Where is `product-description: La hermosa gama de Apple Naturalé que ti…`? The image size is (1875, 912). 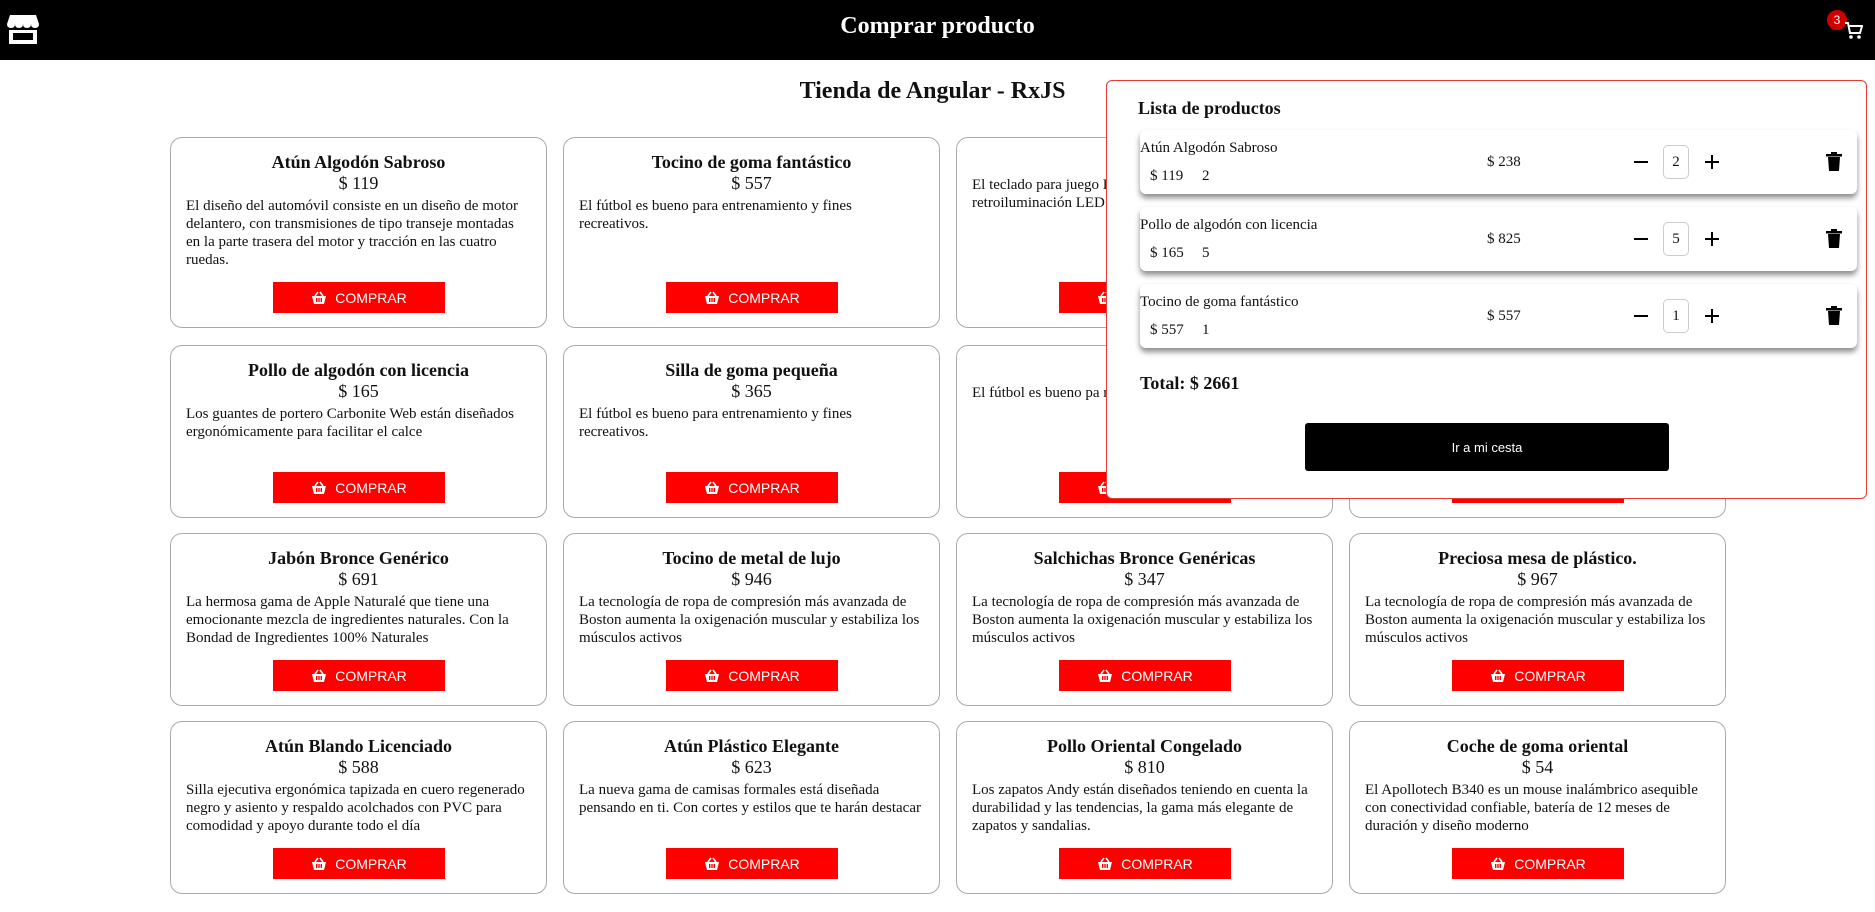 product-description: La hermosa gama de Apple Naturalé que ti… is located at coordinates (347, 620).